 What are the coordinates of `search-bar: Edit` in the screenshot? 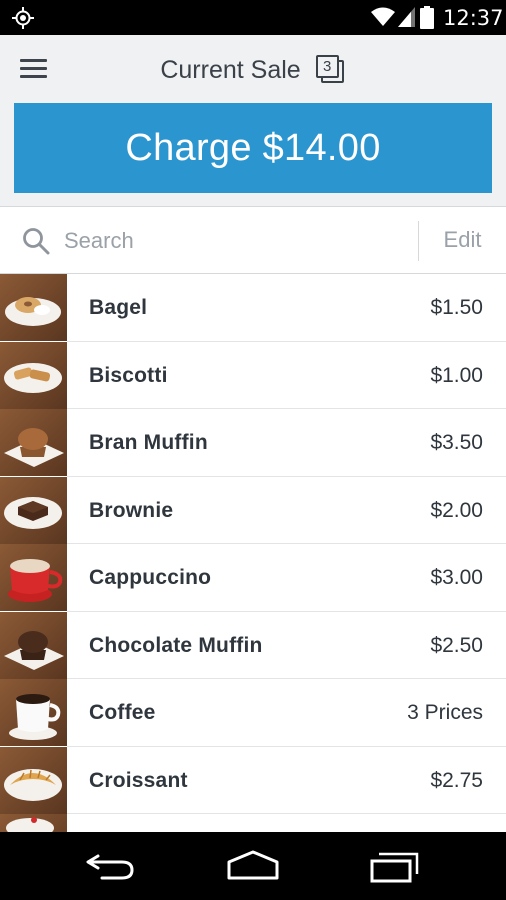 It's located at (253, 240).